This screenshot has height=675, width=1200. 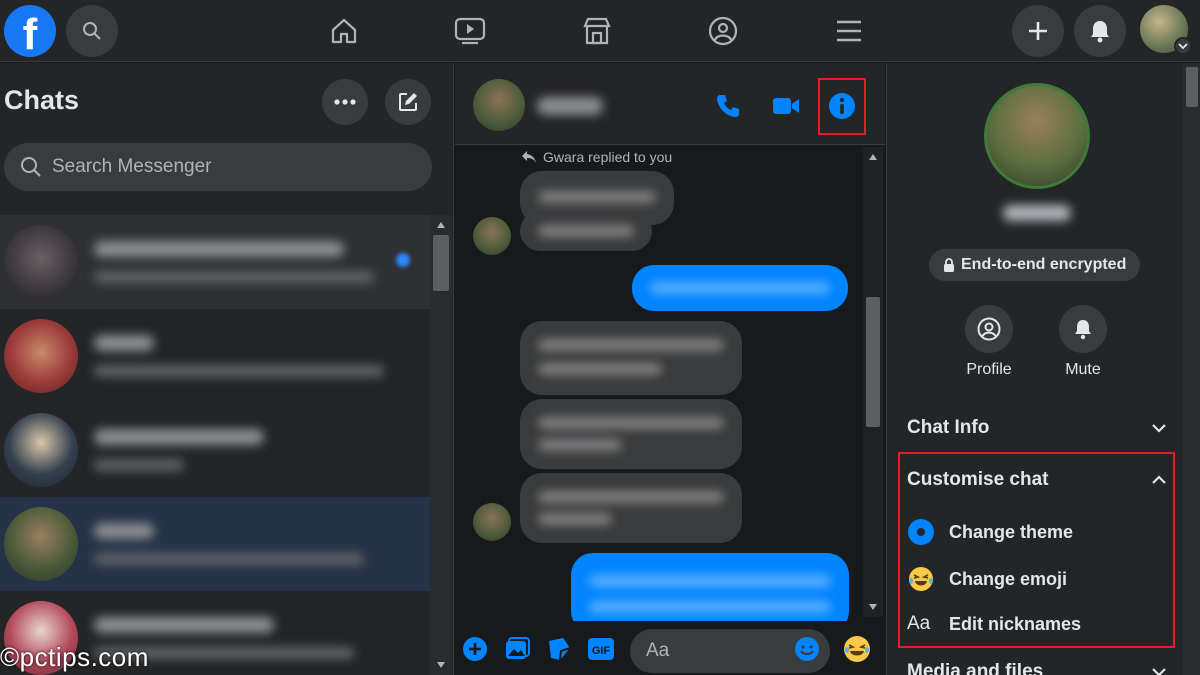 I want to click on search-button, so click(x=92, y=31).